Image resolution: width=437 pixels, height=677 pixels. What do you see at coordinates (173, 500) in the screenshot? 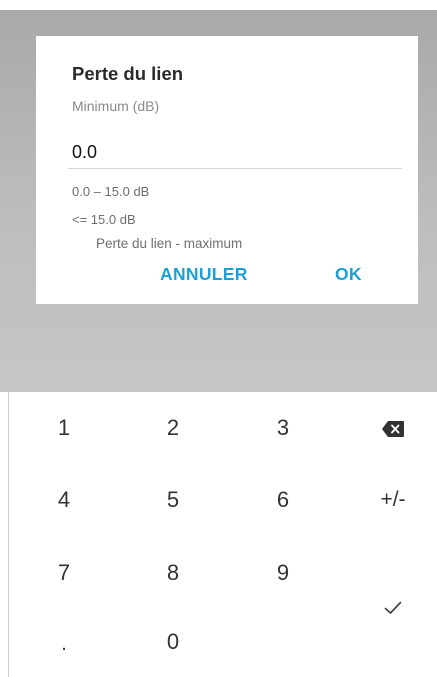
I see `key-5: 5` at bounding box center [173, 500].